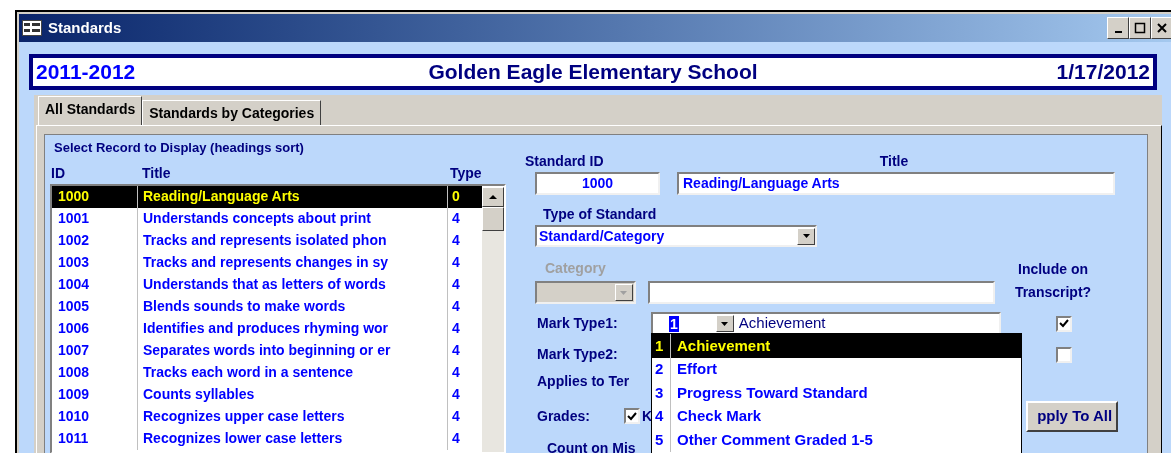  What do you see at coordinates (564, 416) in the screenshot?
I see `field-label: Grades:` at bounding box center [564, 416].